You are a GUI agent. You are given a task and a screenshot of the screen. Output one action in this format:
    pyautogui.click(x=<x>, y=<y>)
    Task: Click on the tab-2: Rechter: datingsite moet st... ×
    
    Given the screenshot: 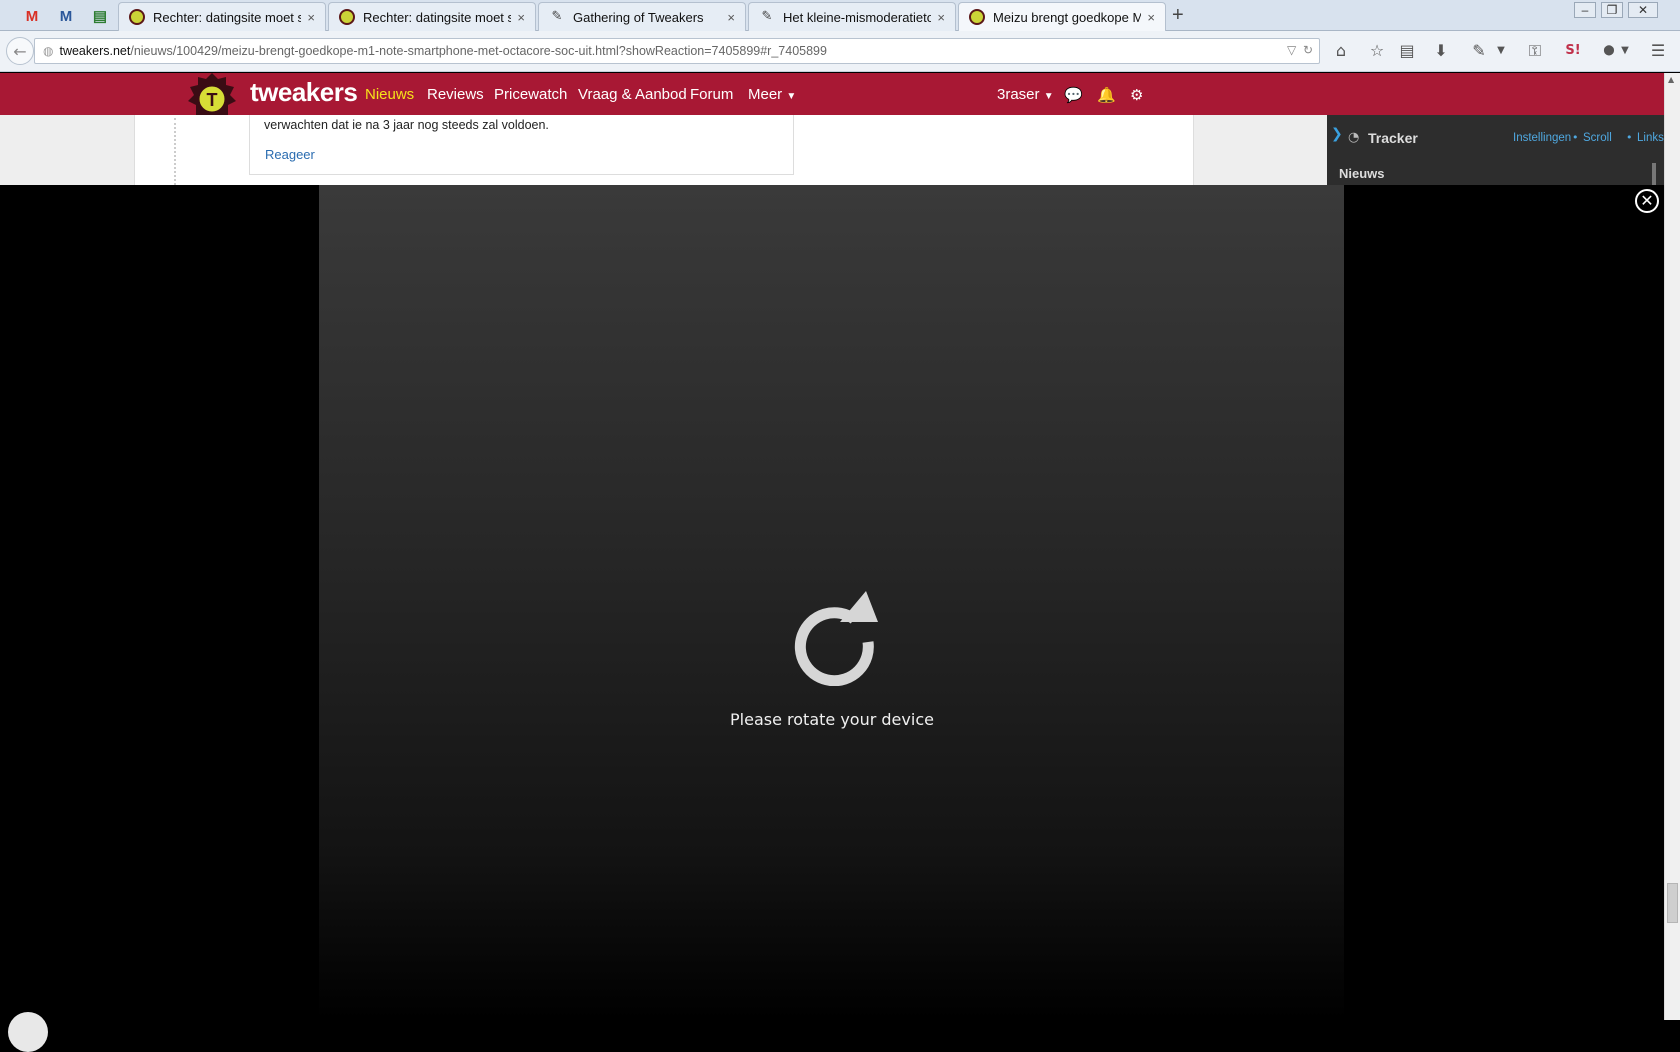 What is the action you would take?
    pyautogui.click(x=432, y=16)
    